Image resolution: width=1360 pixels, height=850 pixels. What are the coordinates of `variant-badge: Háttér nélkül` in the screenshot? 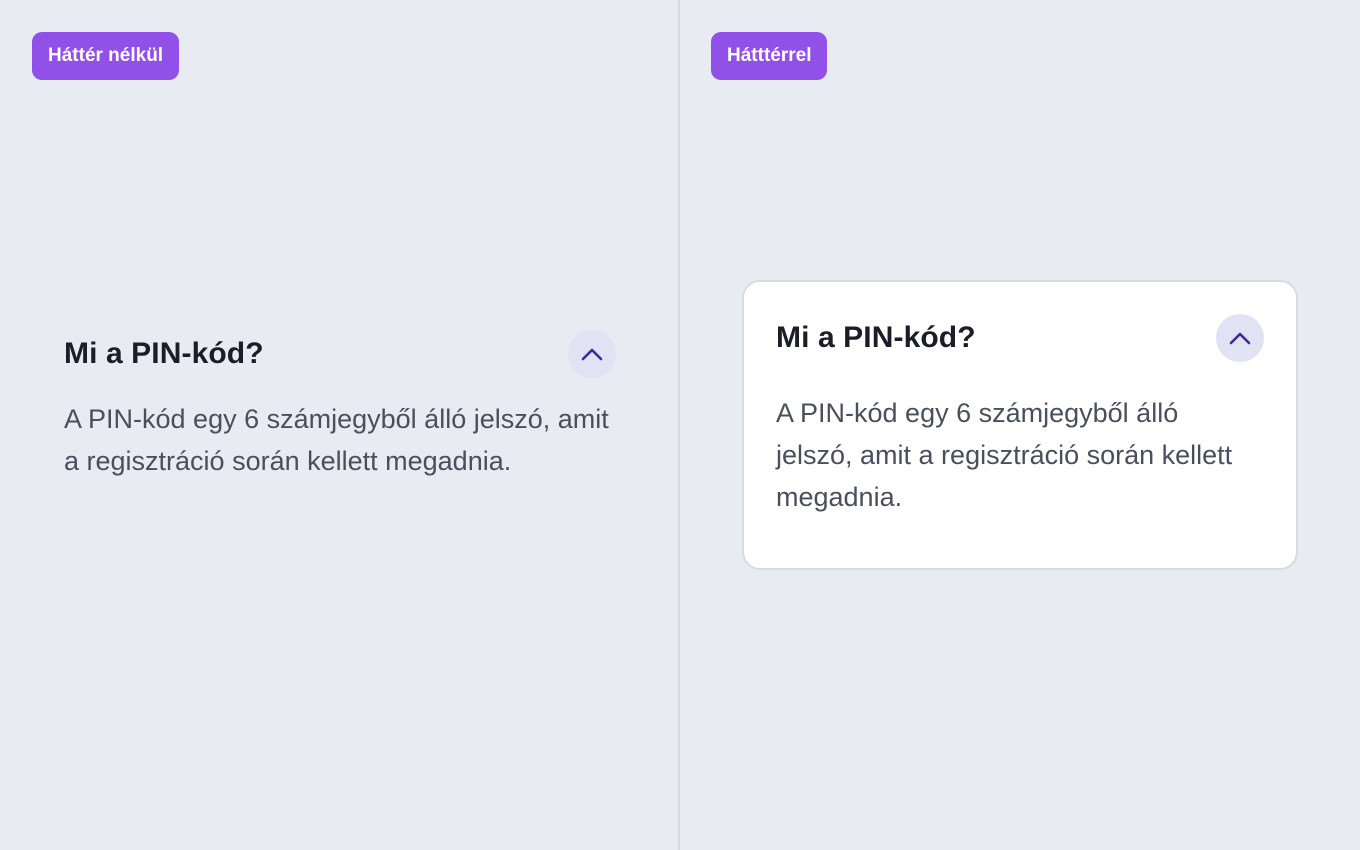 It's located at (106, 56).